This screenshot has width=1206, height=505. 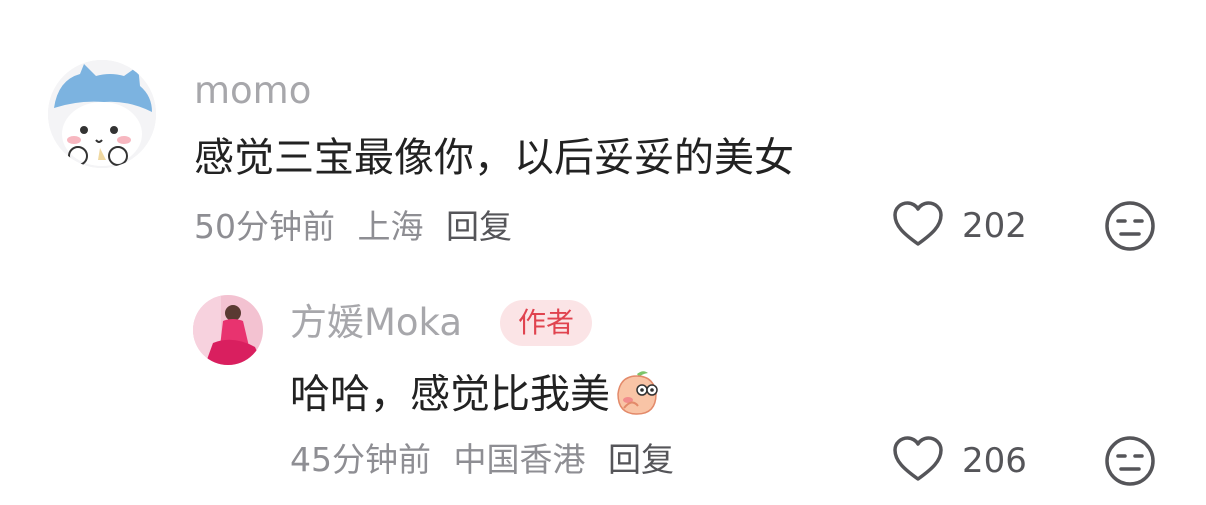 What do you see at coordinates (994, 226) in the screenshot?
I see `like-count: 202` at bounding box center [994, 226].